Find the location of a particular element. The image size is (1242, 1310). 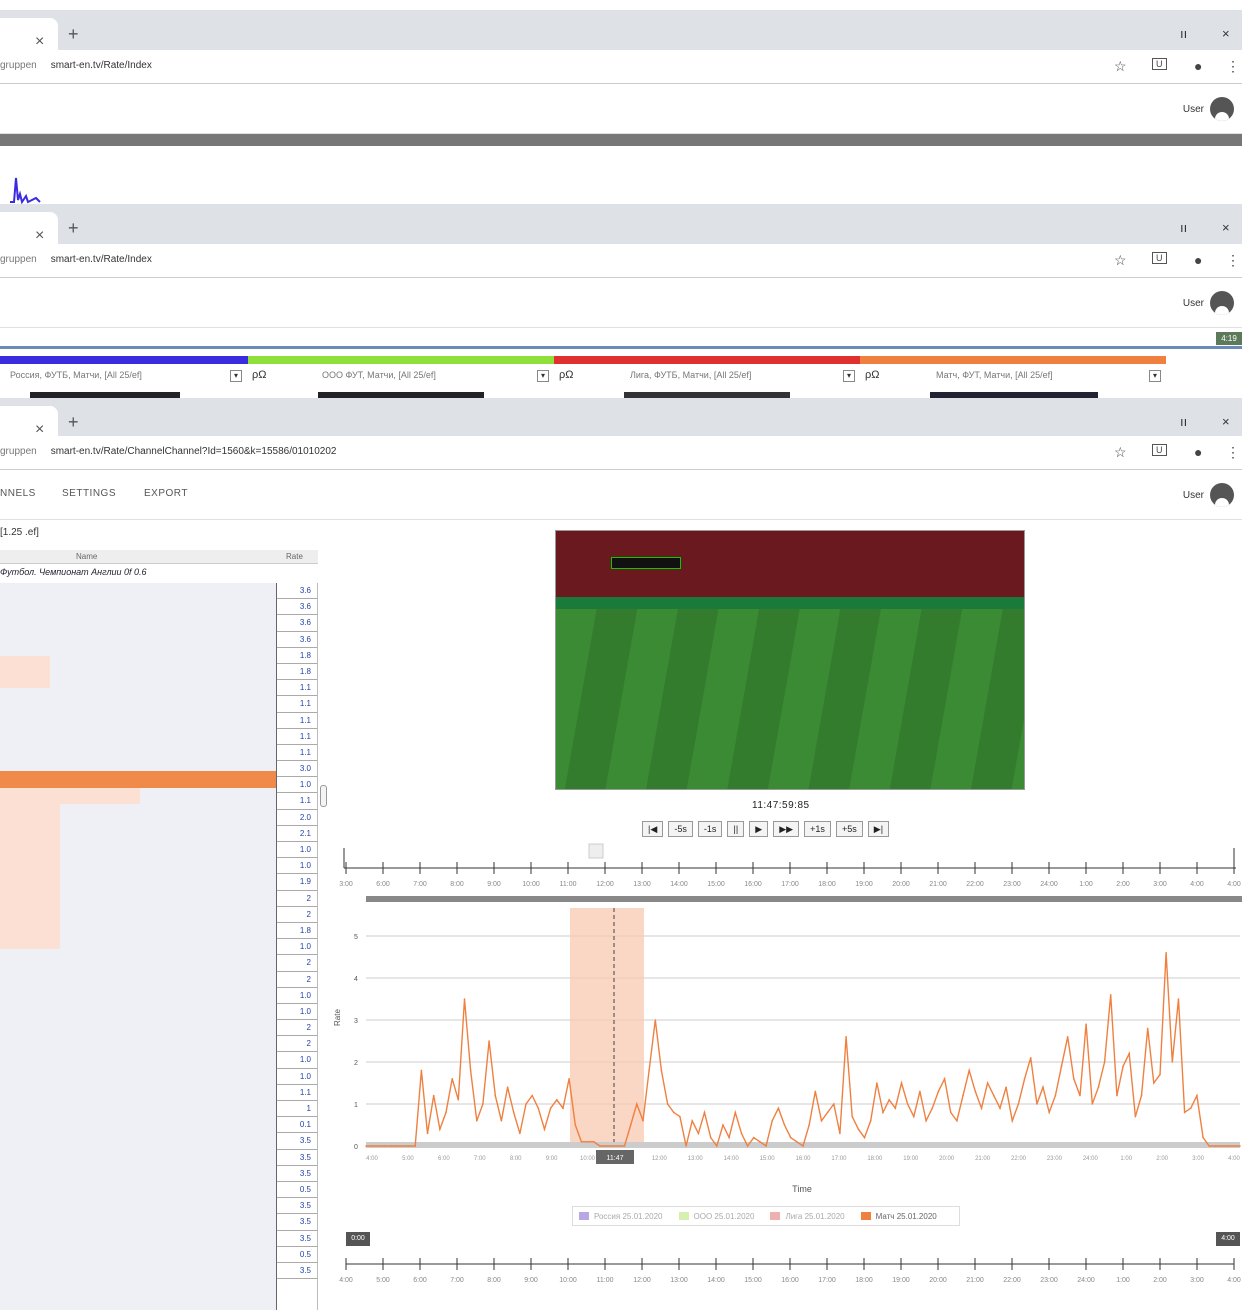

timeline-scroller is located at coordinates (804, 899).